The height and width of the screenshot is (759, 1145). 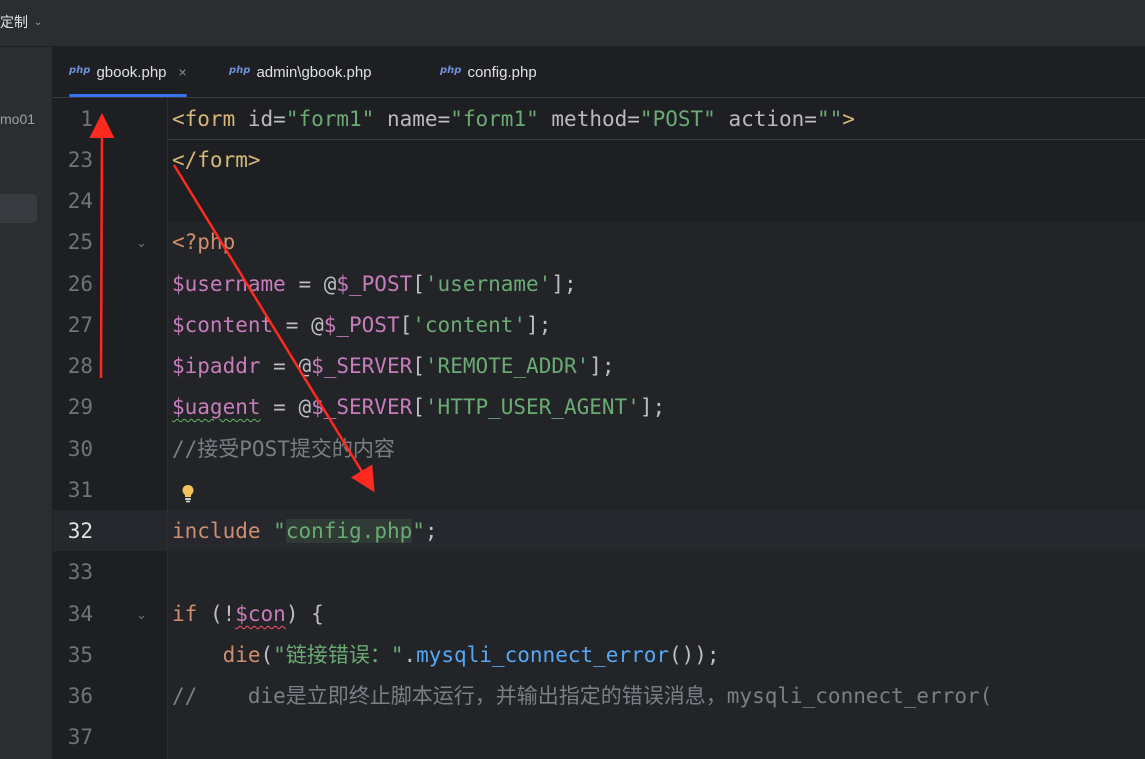 What do you see at coordinates (260, 119) in the screenshot?
I see `html-attribute: id` at bounding box center [260, 119].